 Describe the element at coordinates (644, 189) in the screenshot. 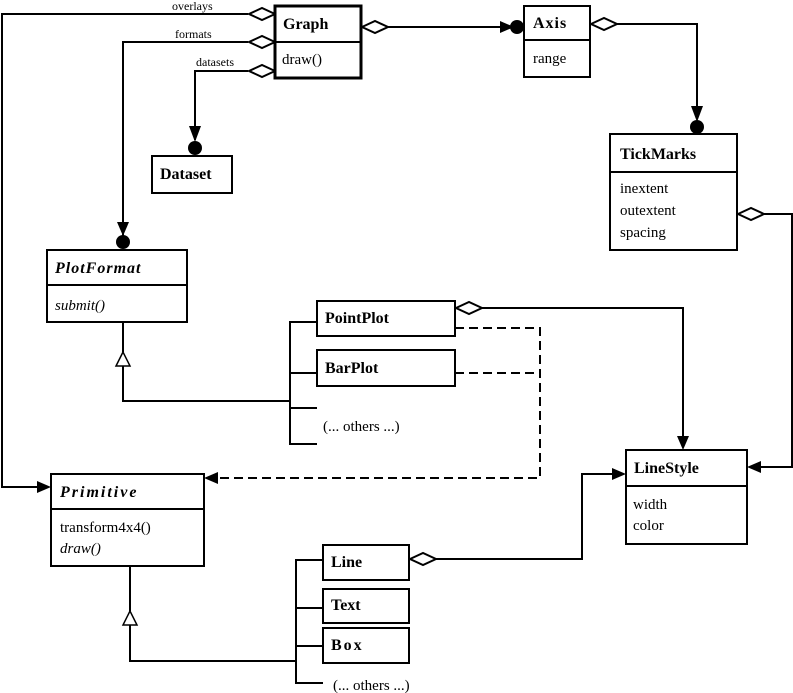

I see `attribute: inextent` at that location.